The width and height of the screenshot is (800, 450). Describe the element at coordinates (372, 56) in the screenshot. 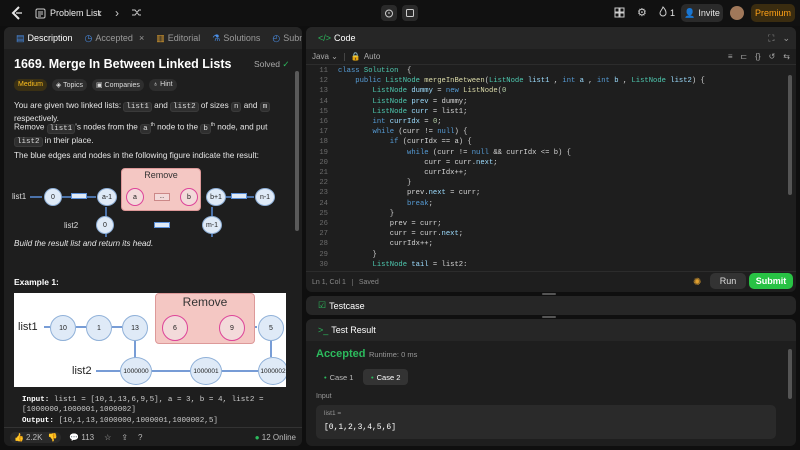

I see `auto-mode: Auto` at that location.